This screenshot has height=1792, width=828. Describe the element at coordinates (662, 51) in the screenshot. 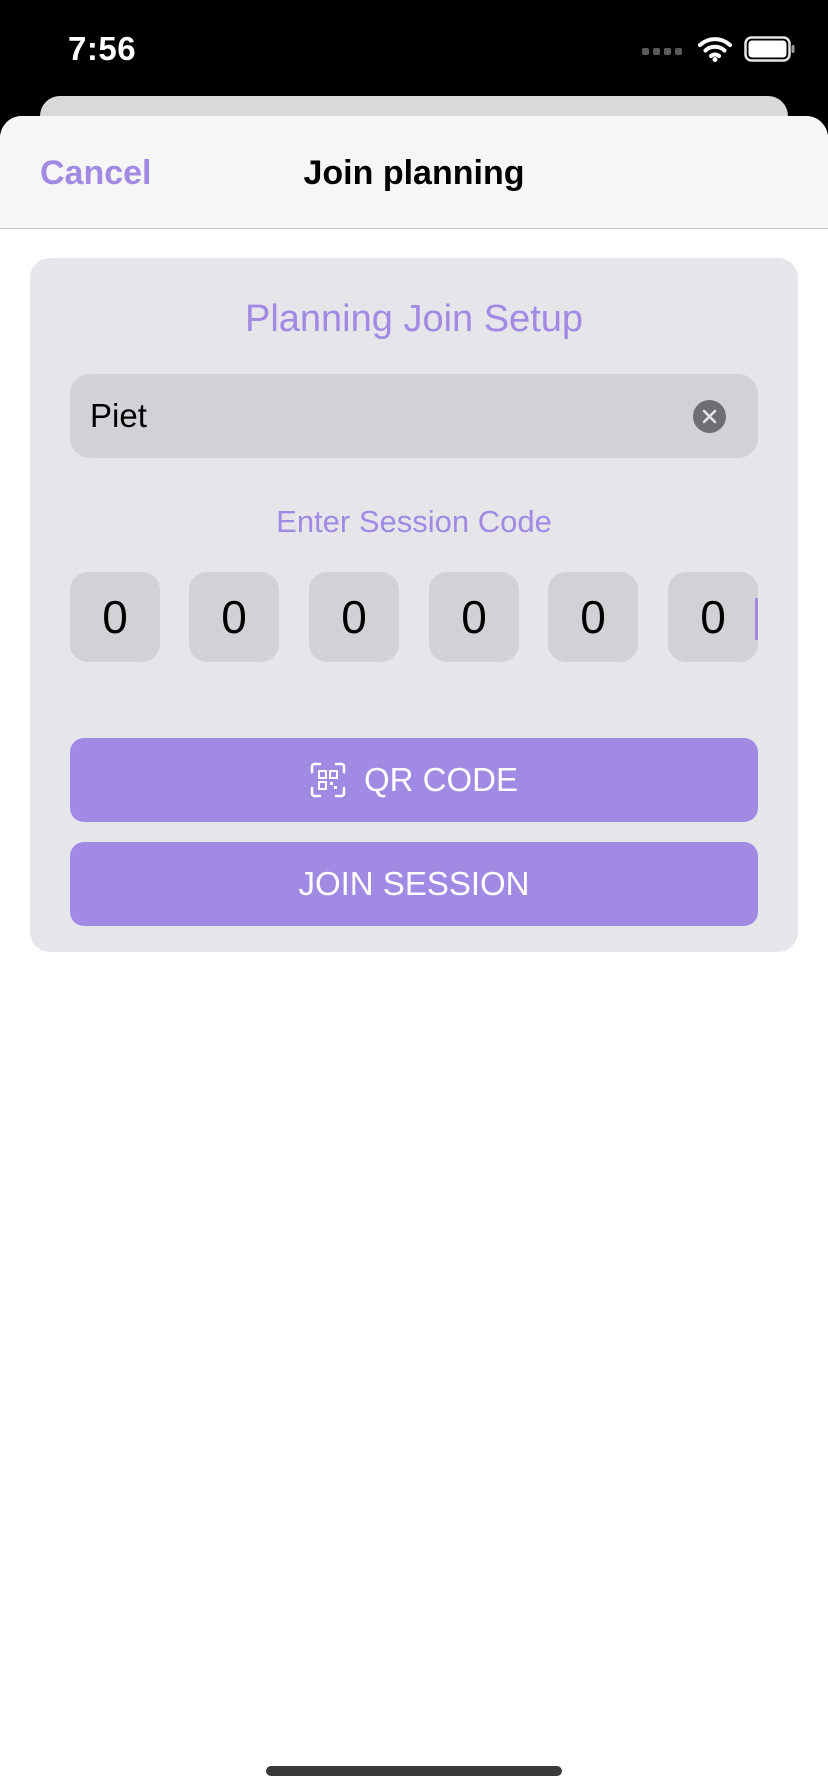

I see `cellular-signal-icon` at that location.